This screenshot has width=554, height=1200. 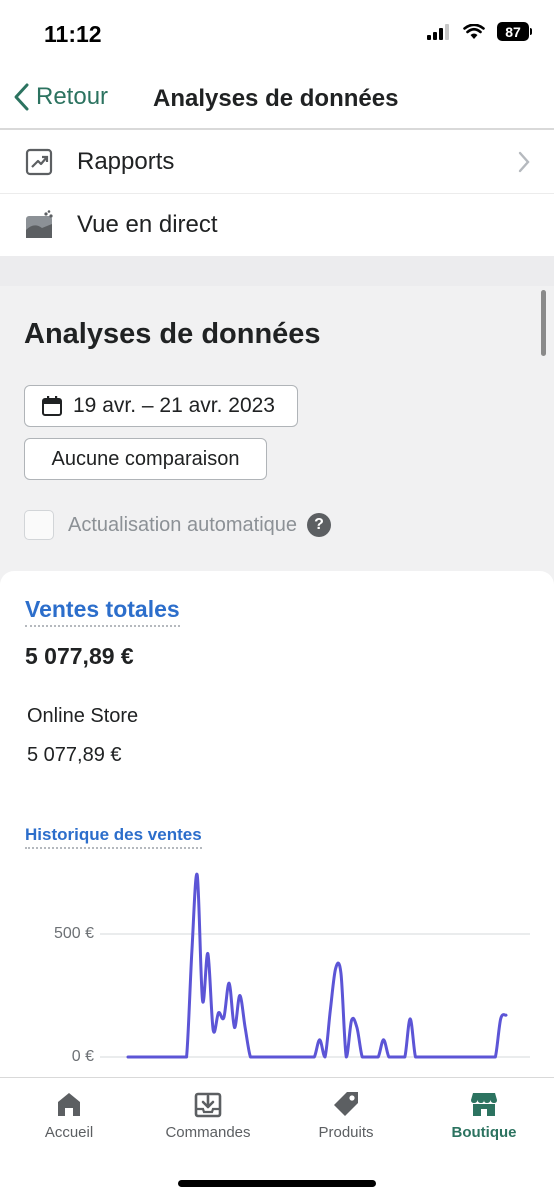 What do you see at coordinates (83, 716) in the screenshot?
I see `channel-name: Online Store` at bounding box center [83, 716].